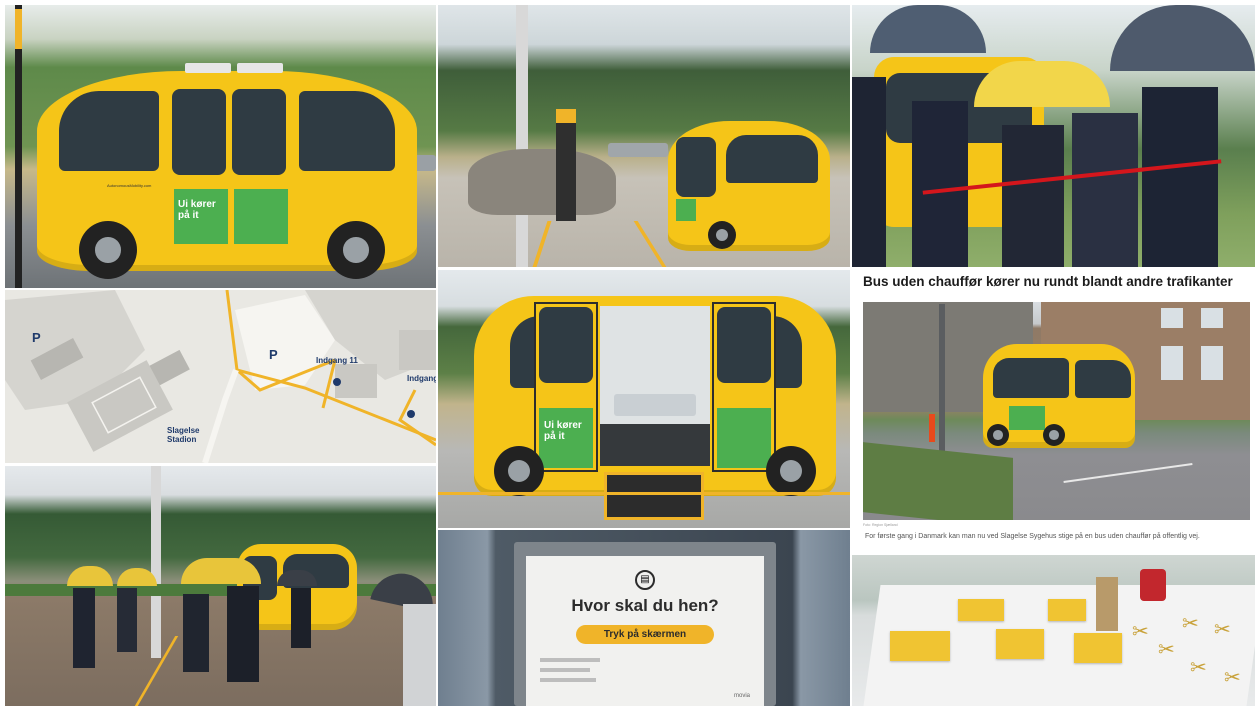 The height and width of the screenshot is (706, 1257). Describe the element at coordinates (1153, 585) in the screenshot. I see `red-cup` at that location.